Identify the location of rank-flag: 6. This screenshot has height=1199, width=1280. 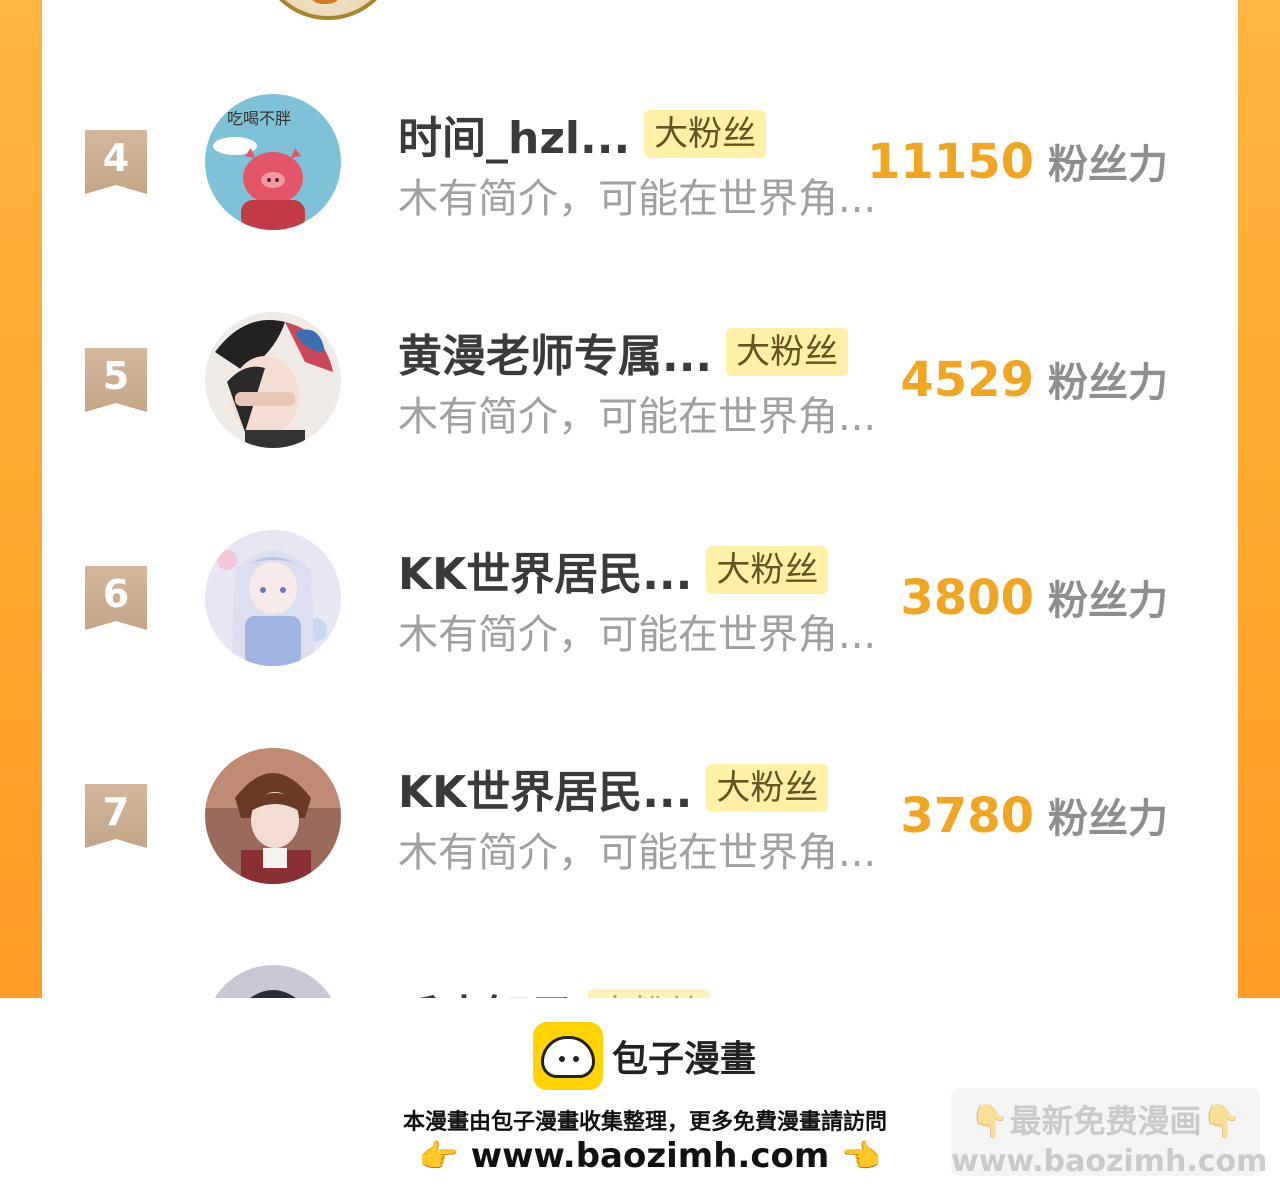
(116, 598).